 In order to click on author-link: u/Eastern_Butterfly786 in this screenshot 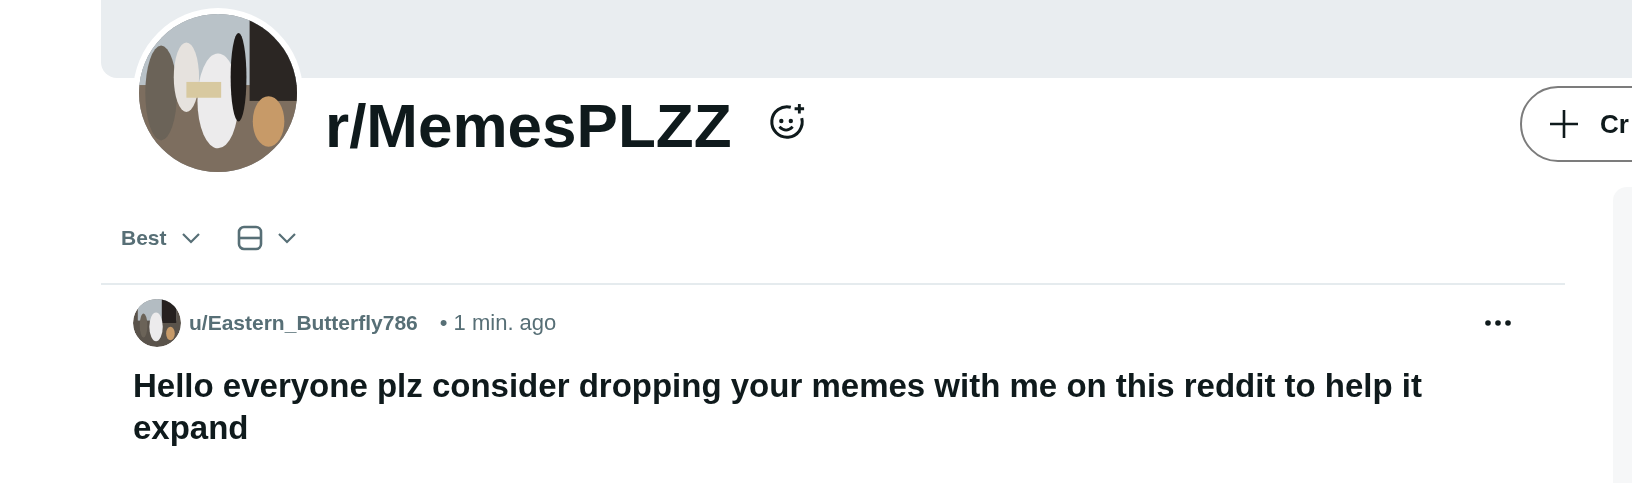, I will do `click(303, 323)`.